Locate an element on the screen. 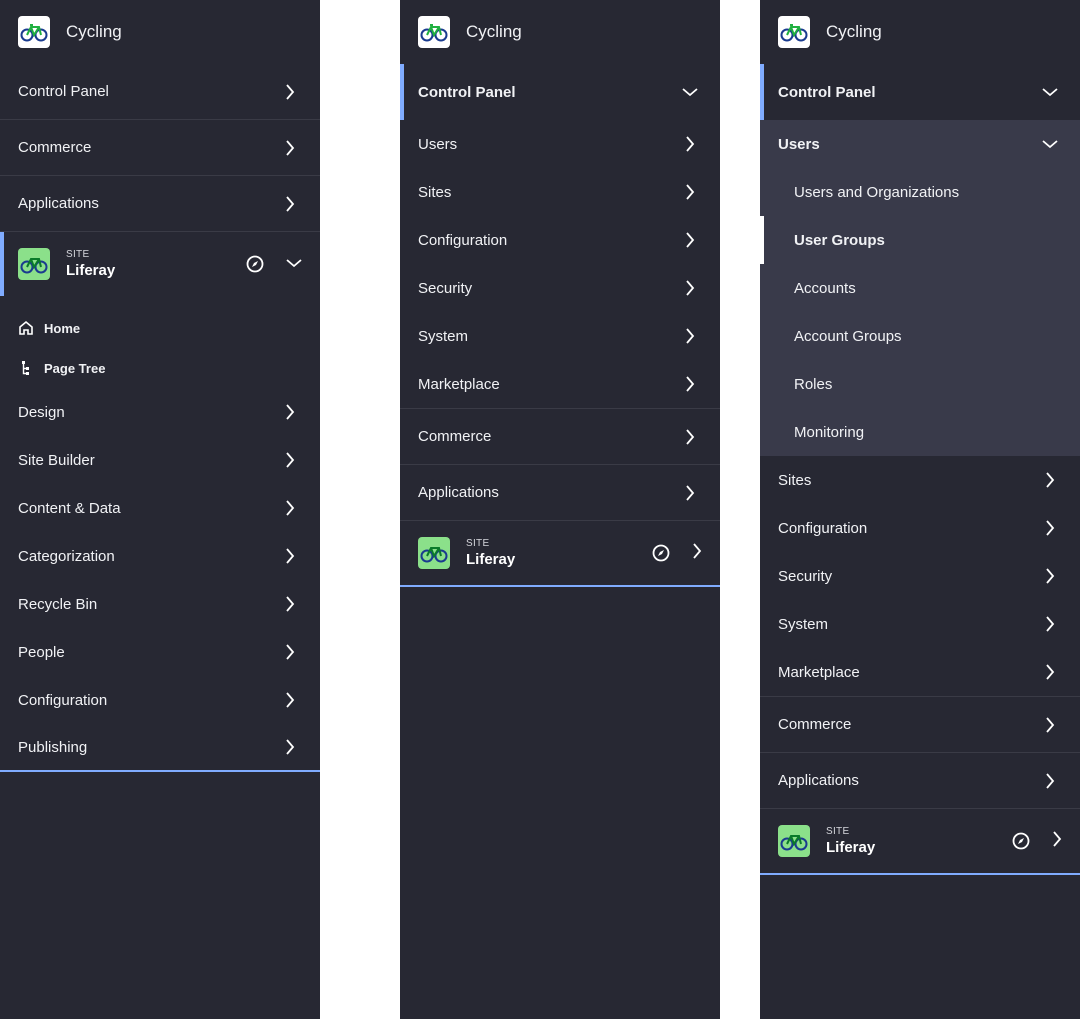 The height and width of the screenshot is (1019, 1080). nav-item-recycle-bin: Recycle Bin is located at coordinates (160, 604).